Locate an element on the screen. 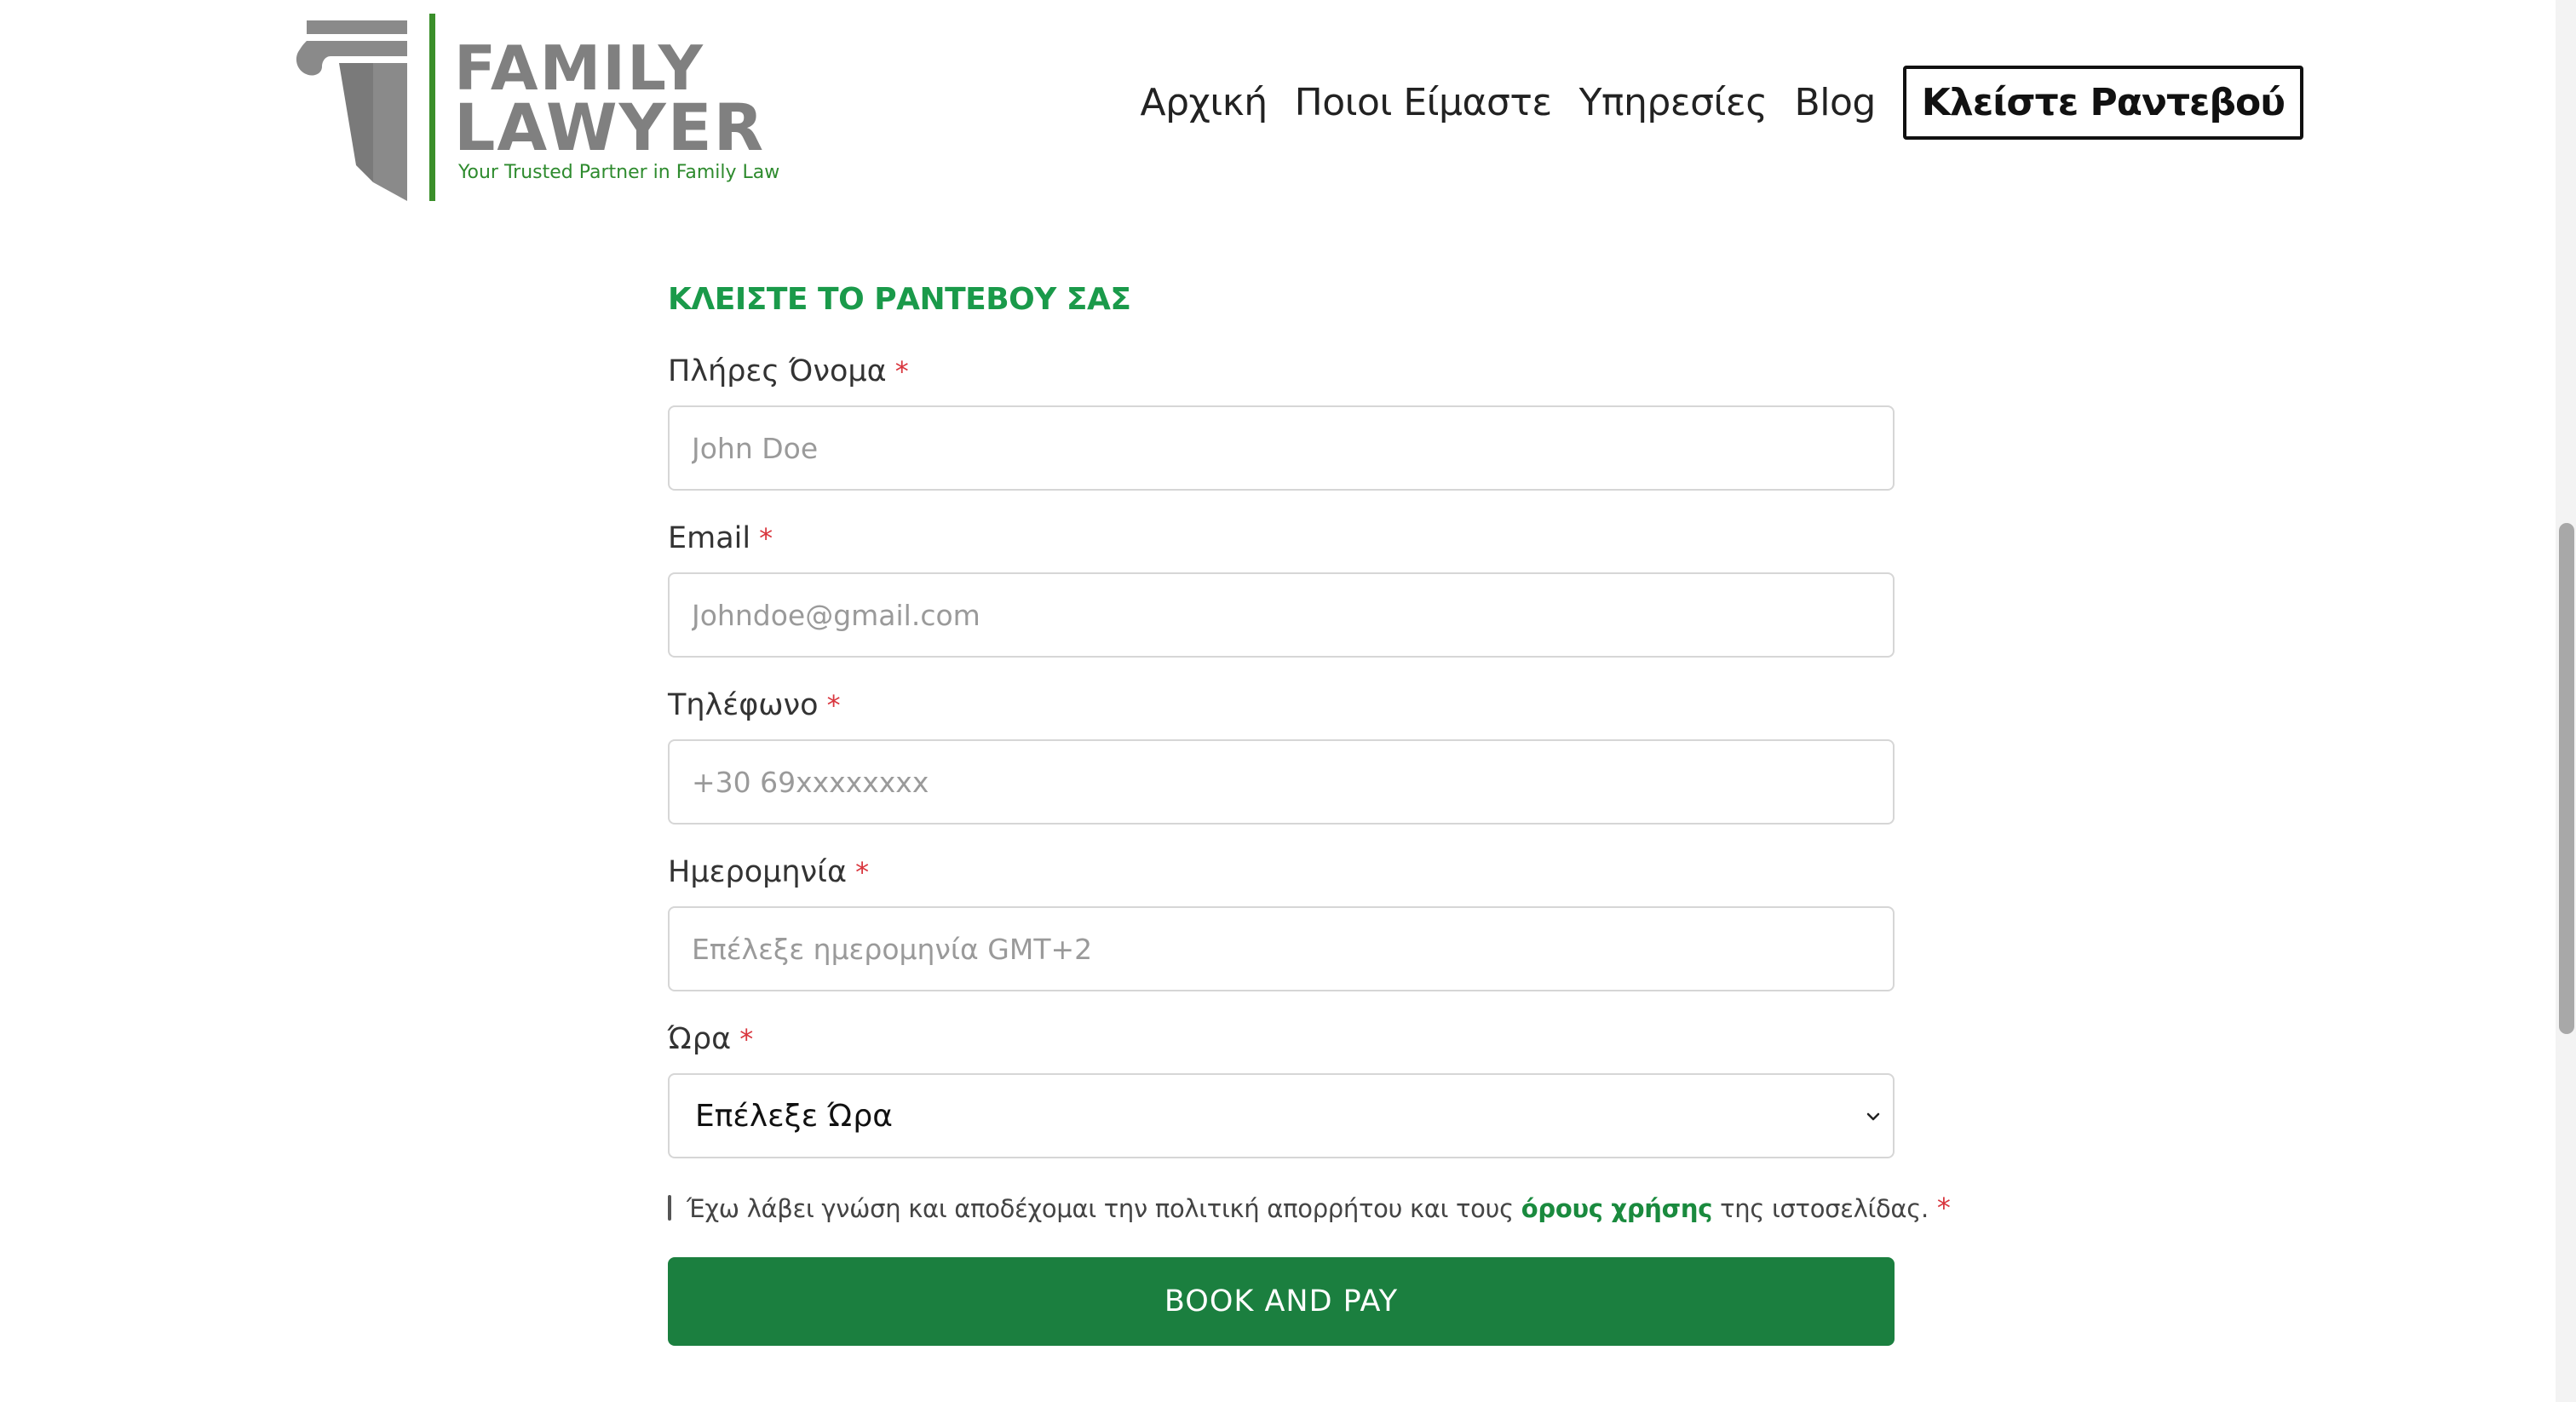 The image size is (2576, 1402). phone-label-text: Τηλέφωνο is located at coordinates (743, 705).